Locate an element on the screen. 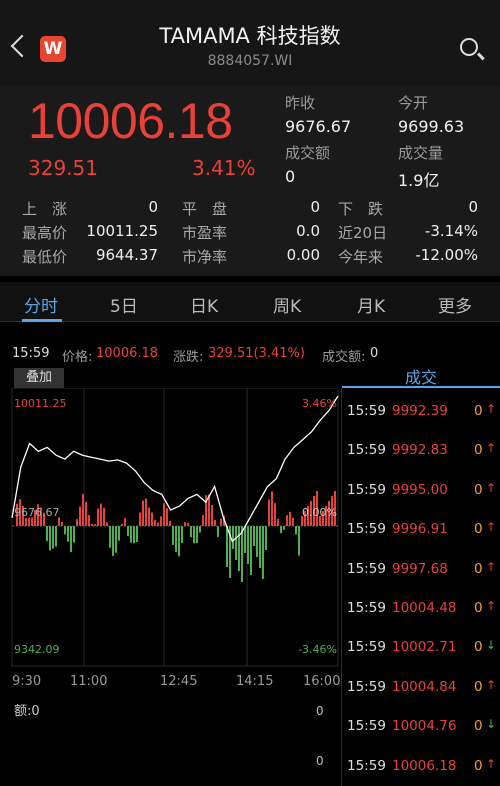  tab-more: 更多 is located at coordinates (455, 304).